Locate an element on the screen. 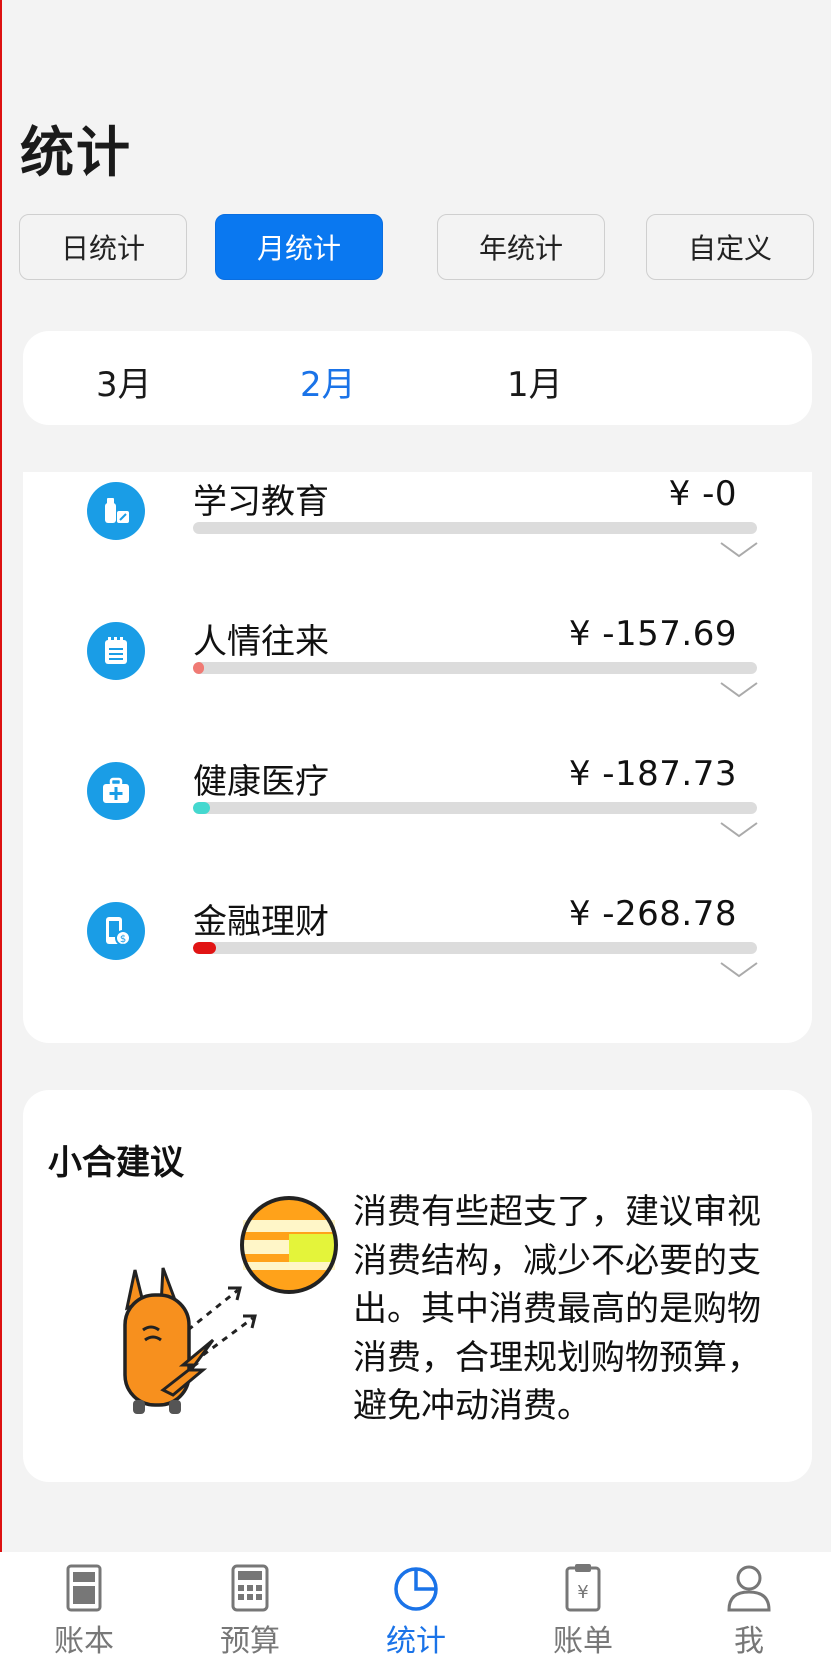  list-item: 人情往来 ¥ -157.69 is located at coordinates (417, 677).